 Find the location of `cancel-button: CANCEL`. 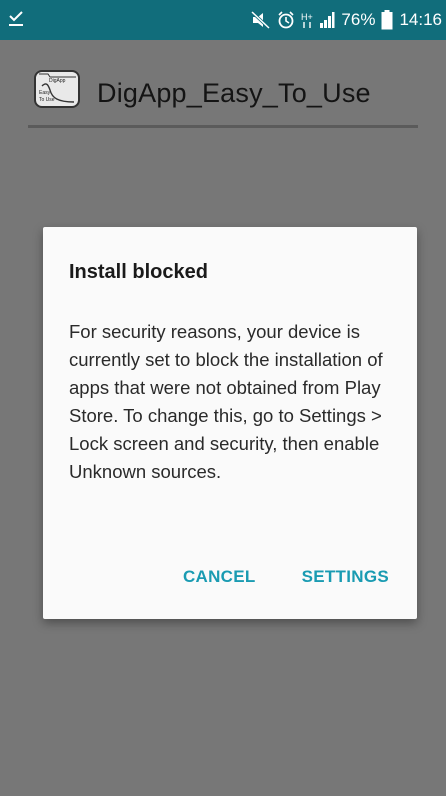

cancel-button: CANCEL is located at coordinates (219, 577).